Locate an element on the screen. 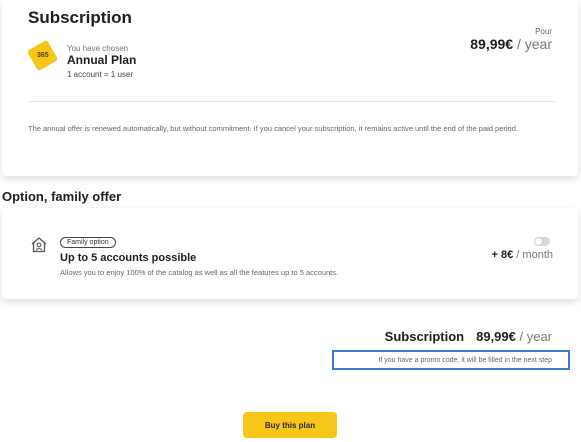 The image size is (581, 442). plan-logo-icon: 365 is located at coordinates (42, 55).